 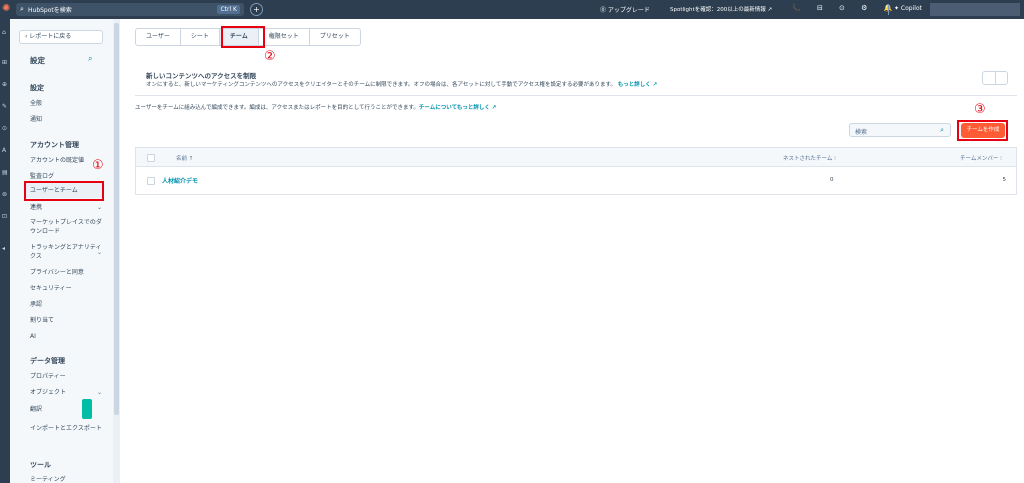 What do you see at coordinates (900, 130) in the screenshot?
I see `team-search-input: 検索 ⌕` at bounding box center [900, 130].